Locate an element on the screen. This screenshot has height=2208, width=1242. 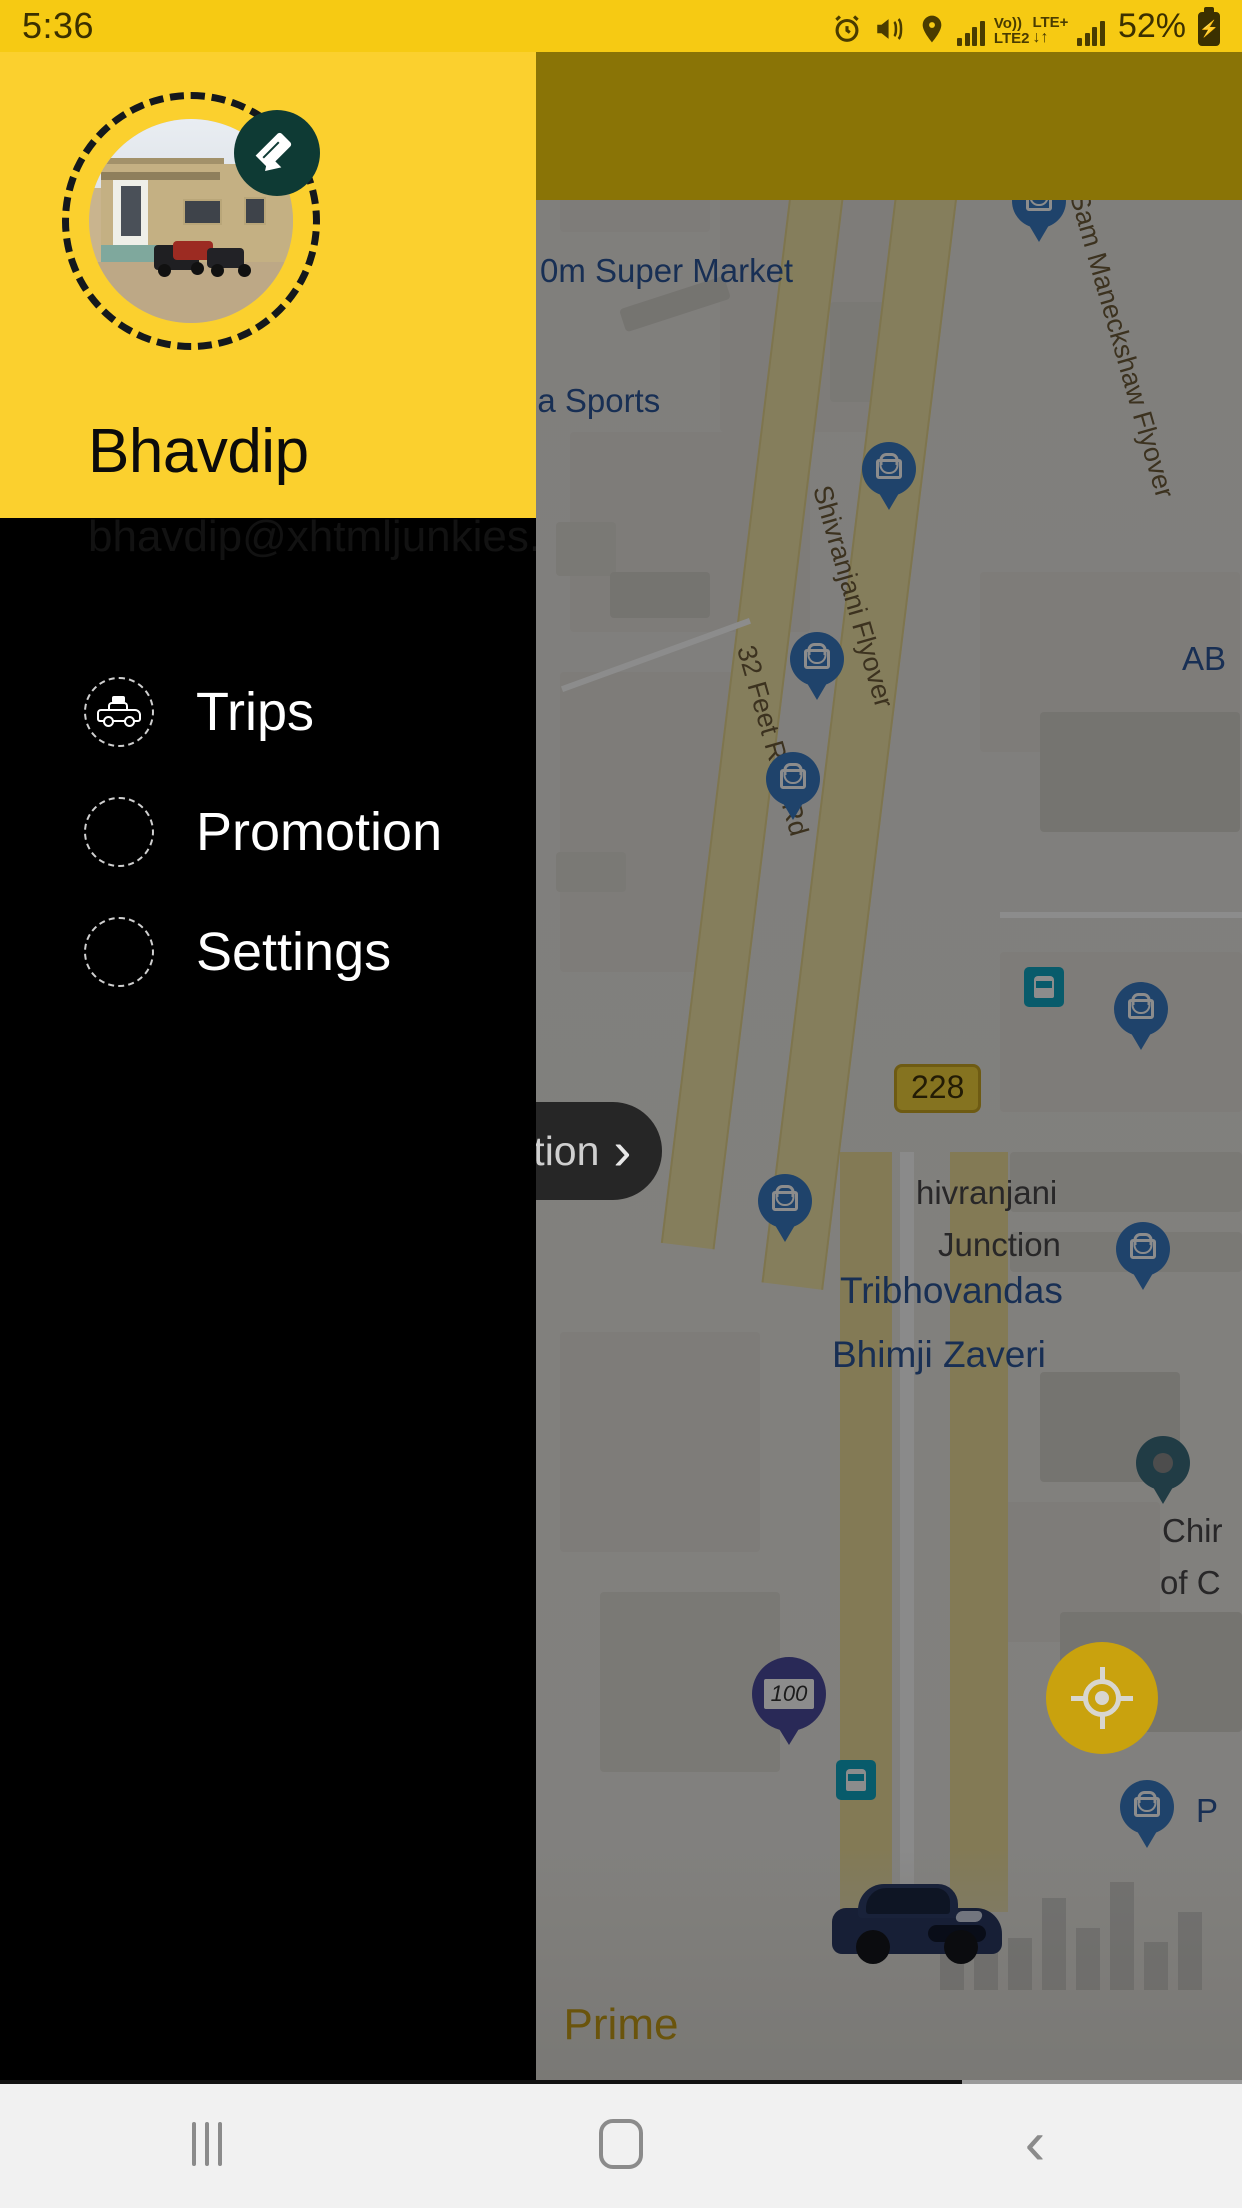
status-icons: Vo)) LTE2 LTE+ ↓↑ 52% is located at coordinates (1025, 26).